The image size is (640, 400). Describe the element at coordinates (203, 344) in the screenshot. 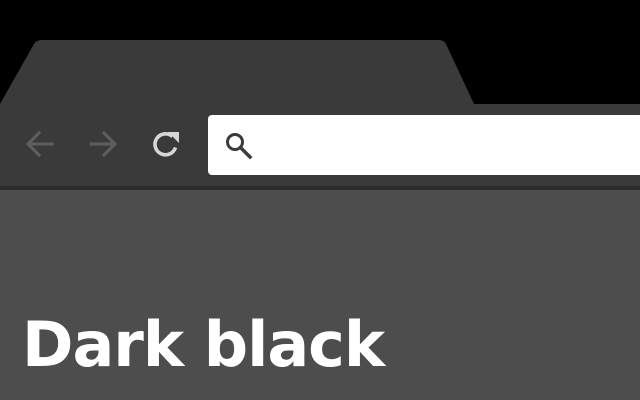

I see `page-headline: Dark black` at that location.